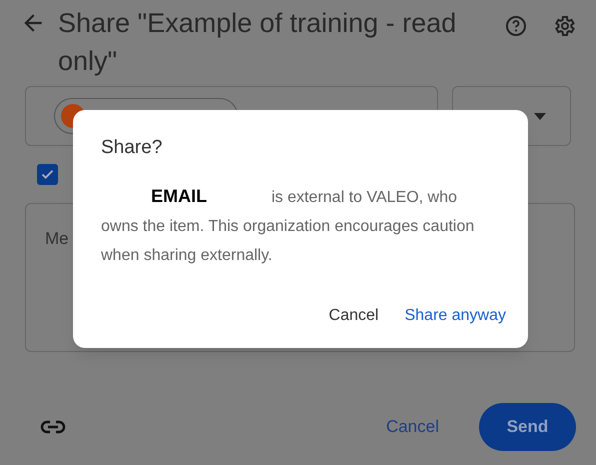 The height and width of the screenshot is (465, 596). I want to click on confirm-message: EMAIL is external to VALEO, who owns the item. This organization encourages caution when sharing externally., so click(288, 225).